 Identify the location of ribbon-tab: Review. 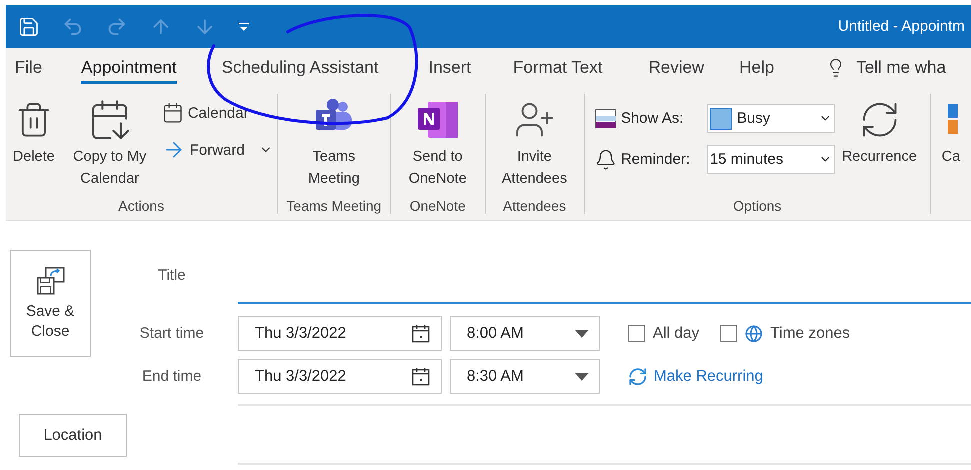
(676, 68).